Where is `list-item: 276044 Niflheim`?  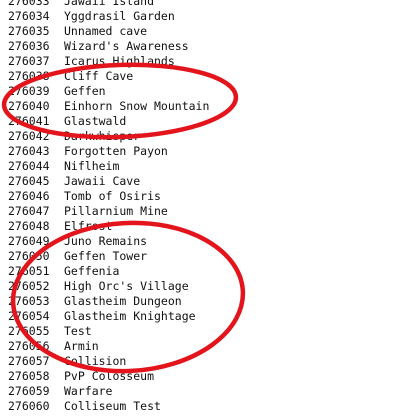
list-item: 276044 Niflheim is located at coordinates (108, 166).